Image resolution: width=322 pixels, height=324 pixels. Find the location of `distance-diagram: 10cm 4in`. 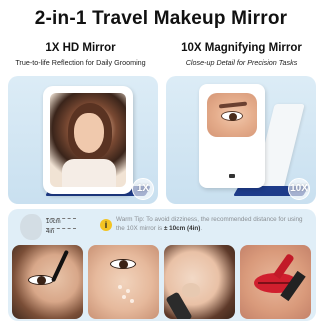

distance-diagram: 10cm 4in is located at coordinates (50, 228).